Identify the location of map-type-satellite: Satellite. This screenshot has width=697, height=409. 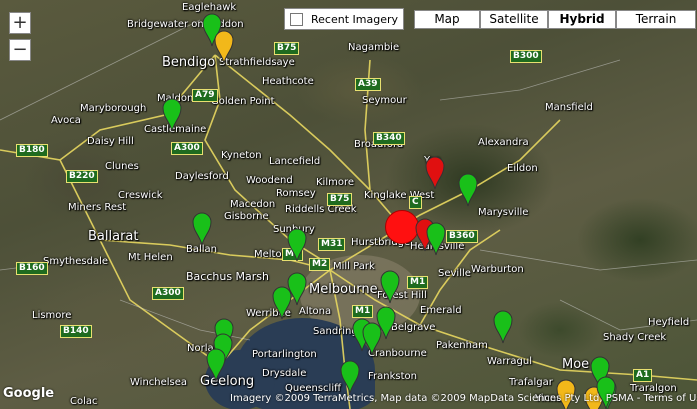
(514, 19).